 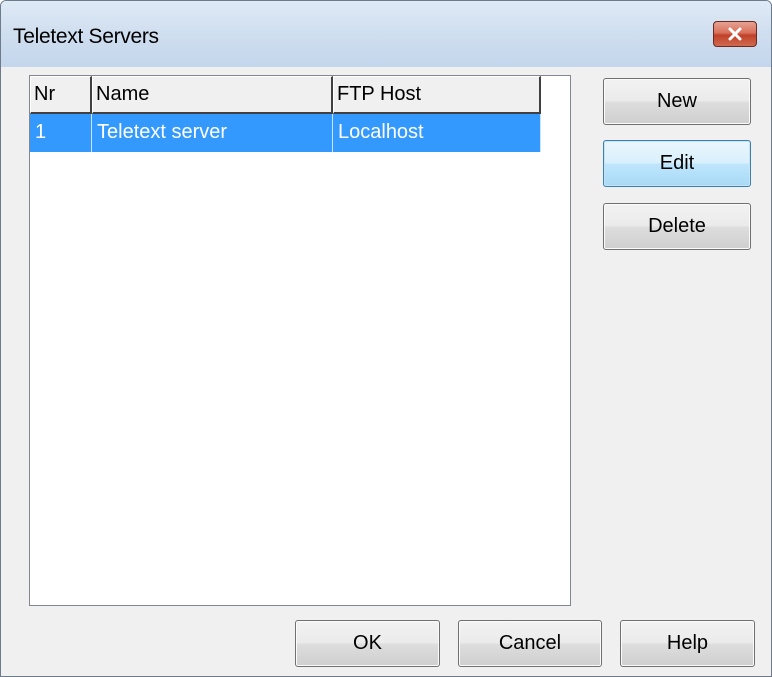 What do you see at coordinates (212, 95) in the screenshot?
I see `column-header-name: Name` at bounding box center [212, 95].